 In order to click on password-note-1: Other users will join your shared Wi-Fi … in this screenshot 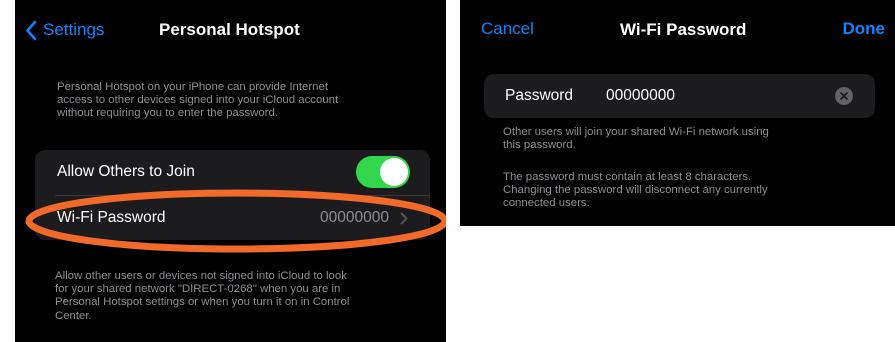, I will do `click(636, 139)`.